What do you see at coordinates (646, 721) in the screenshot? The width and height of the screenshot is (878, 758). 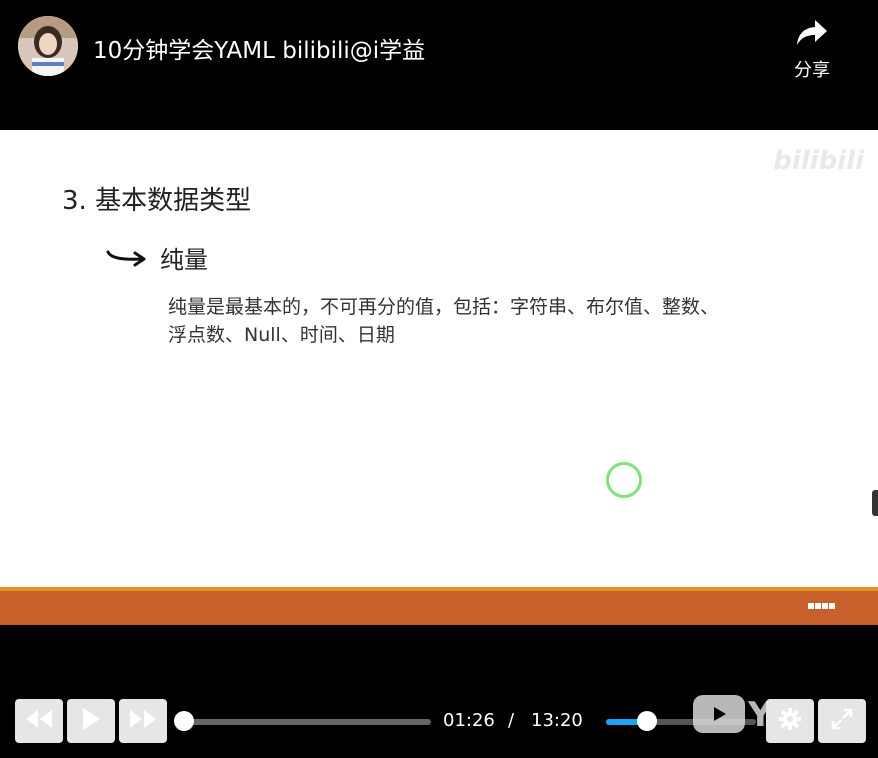 I see `volume-handle` at bounding box center [646, 721].